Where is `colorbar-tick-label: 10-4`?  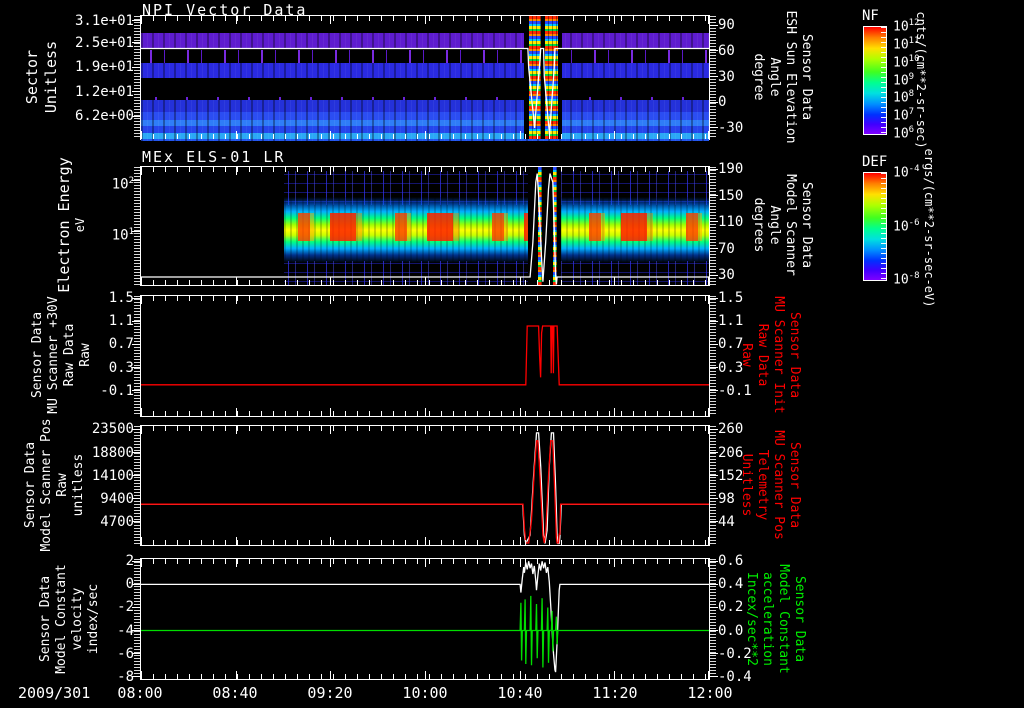
colorbar-tick-label: 10-4 is located at coordinates (906, 172).